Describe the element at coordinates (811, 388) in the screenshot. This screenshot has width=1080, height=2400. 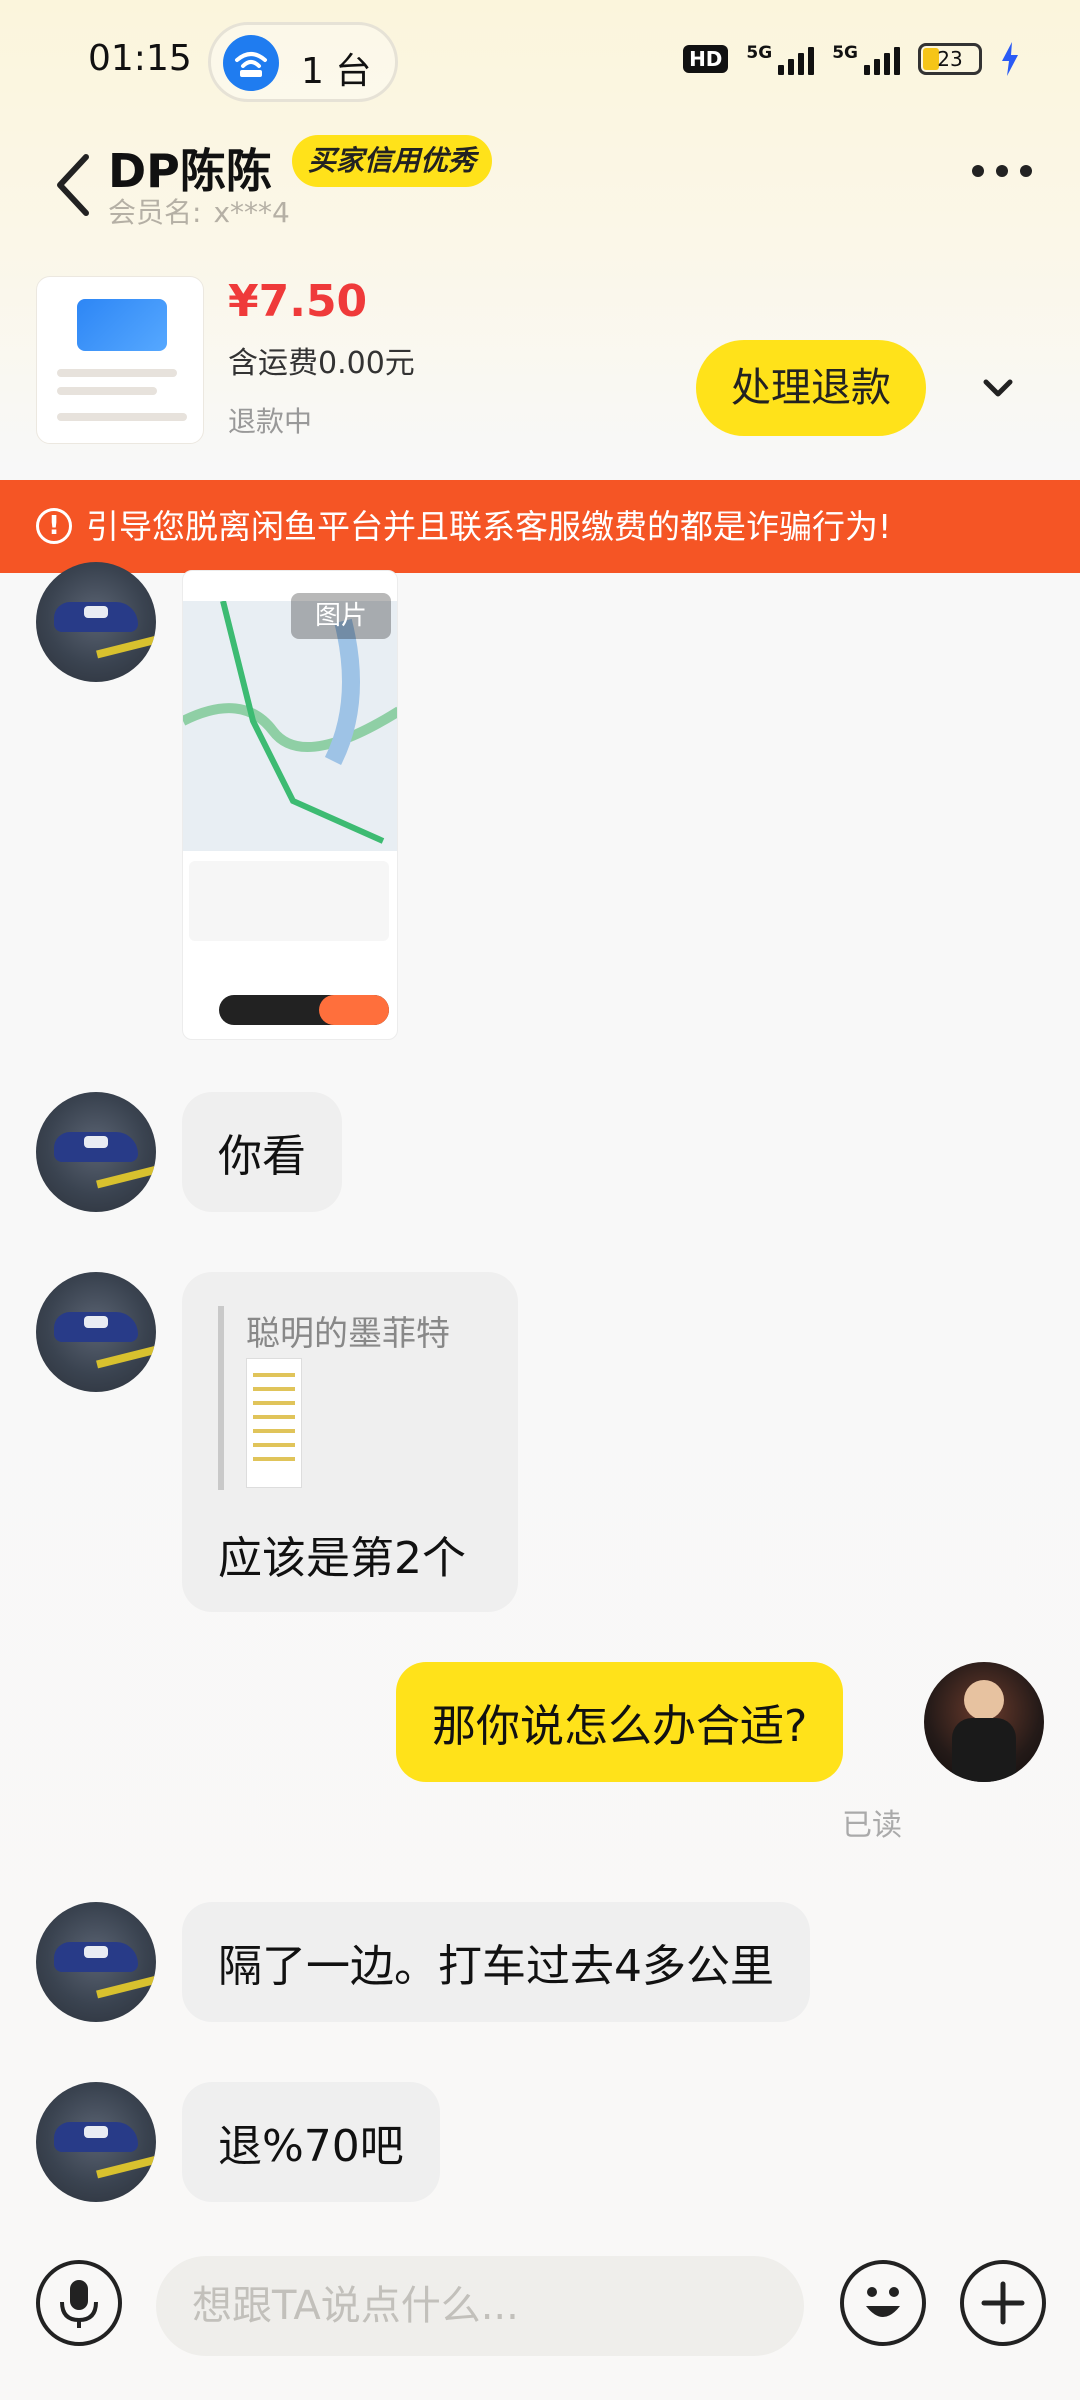
I see `process-refund-button: 处理退款` at that location.